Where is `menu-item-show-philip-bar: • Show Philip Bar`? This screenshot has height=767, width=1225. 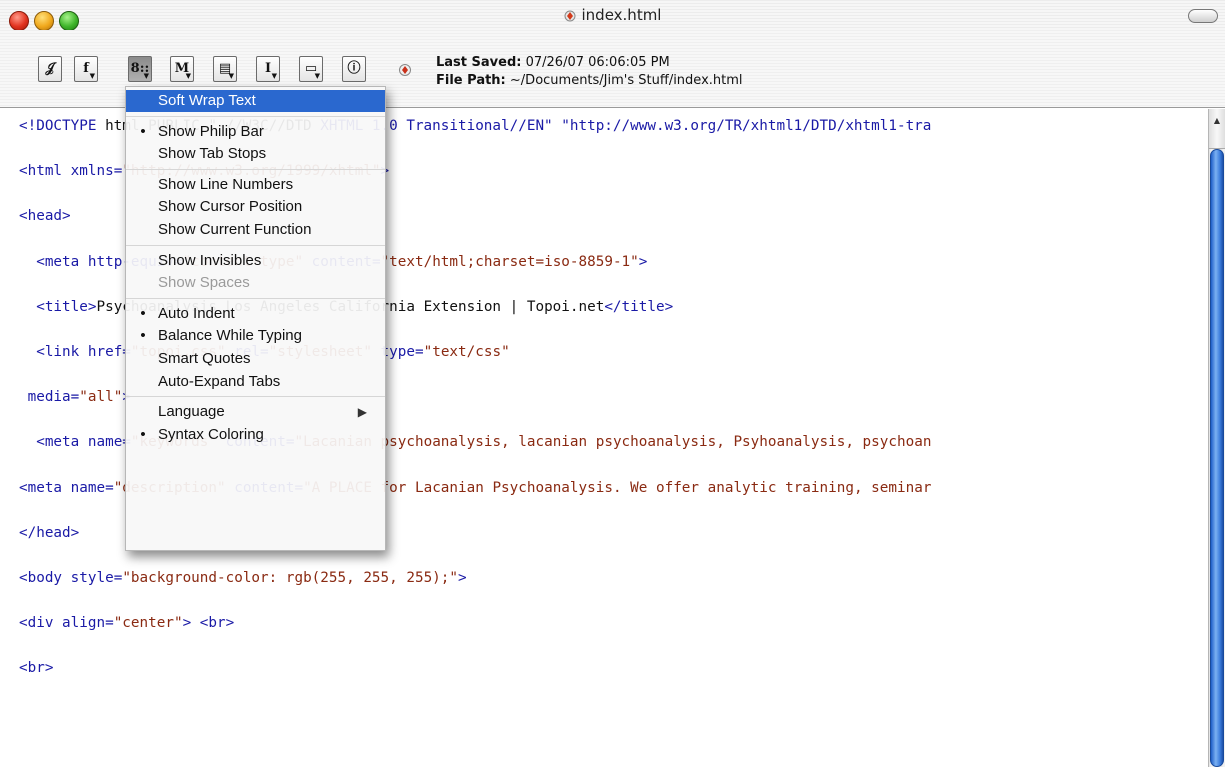 menu-item-show-philip-bar: • Show Philip Bar is located at coordinates (255, 132).